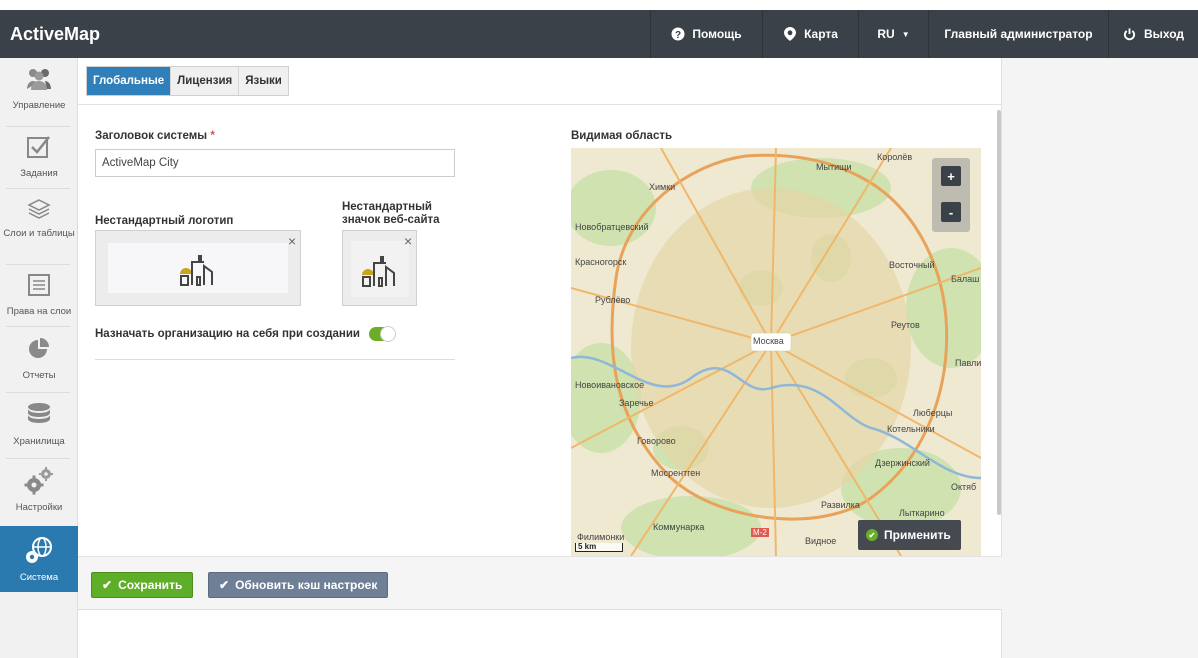  I want to click on language-dropdown: RU ▼, so click(893, 34).